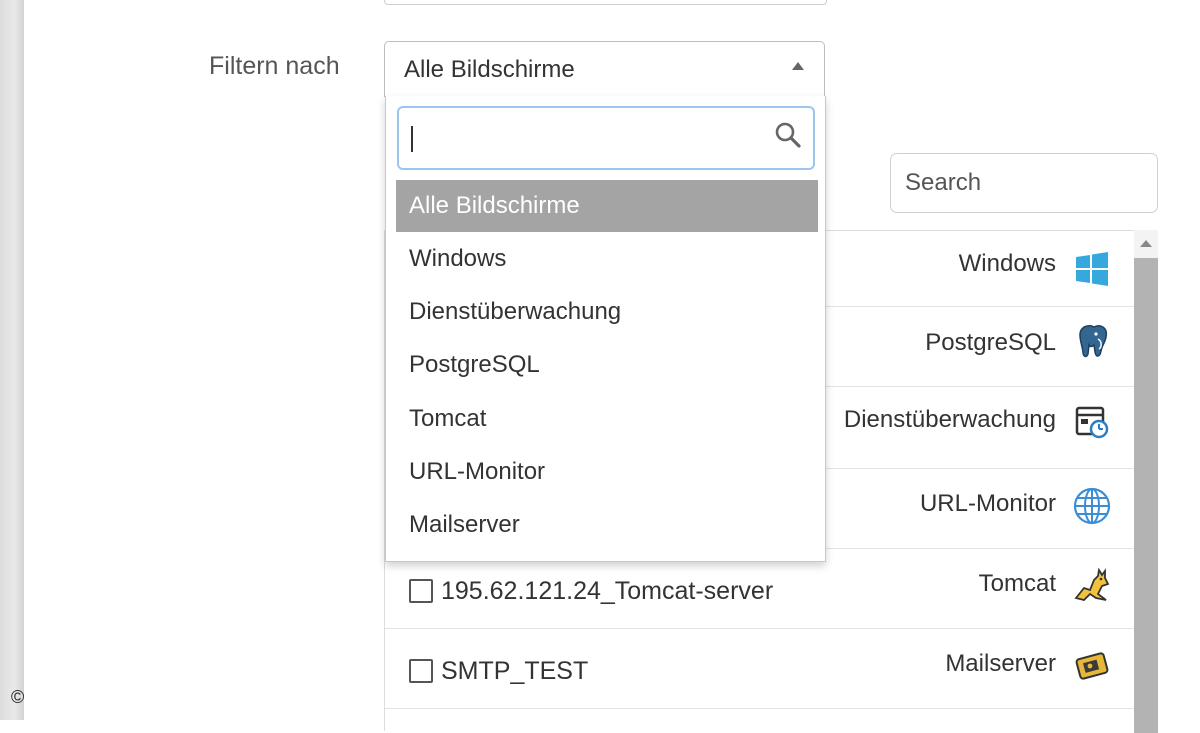 The height and width of the screenshot is (733, 1200). Describe the element at coordinates (604, 69) in the screenshot. I see `filter-select: Alle Bildschirme` at that location.